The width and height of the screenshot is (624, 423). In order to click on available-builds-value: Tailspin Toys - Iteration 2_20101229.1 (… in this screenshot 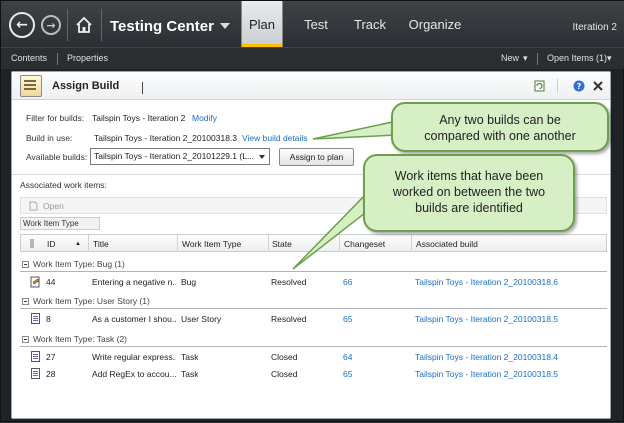, I will do `click(174, 156)`.